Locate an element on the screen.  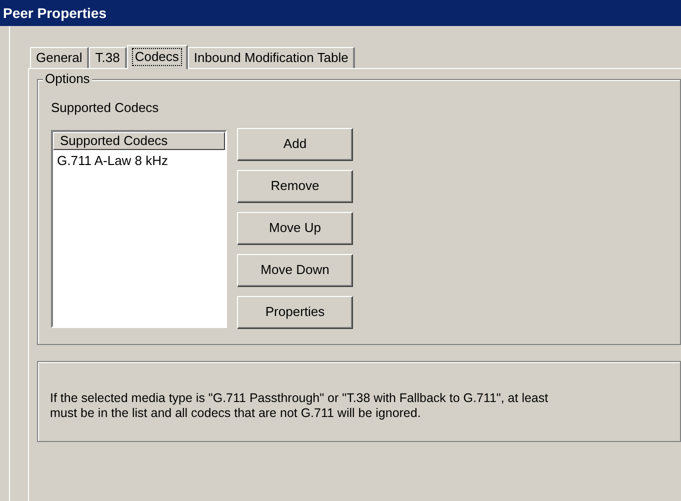
action-button: Move Up is located at coordinates (295, 228).